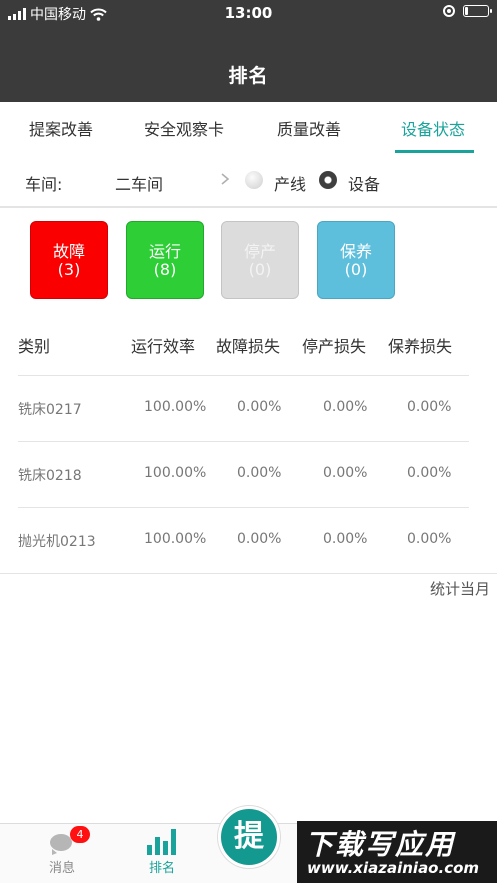  Describe the element at coordinates (61, 868) in the screenshot. I see `bottom-tab-label: 消息` at that location.